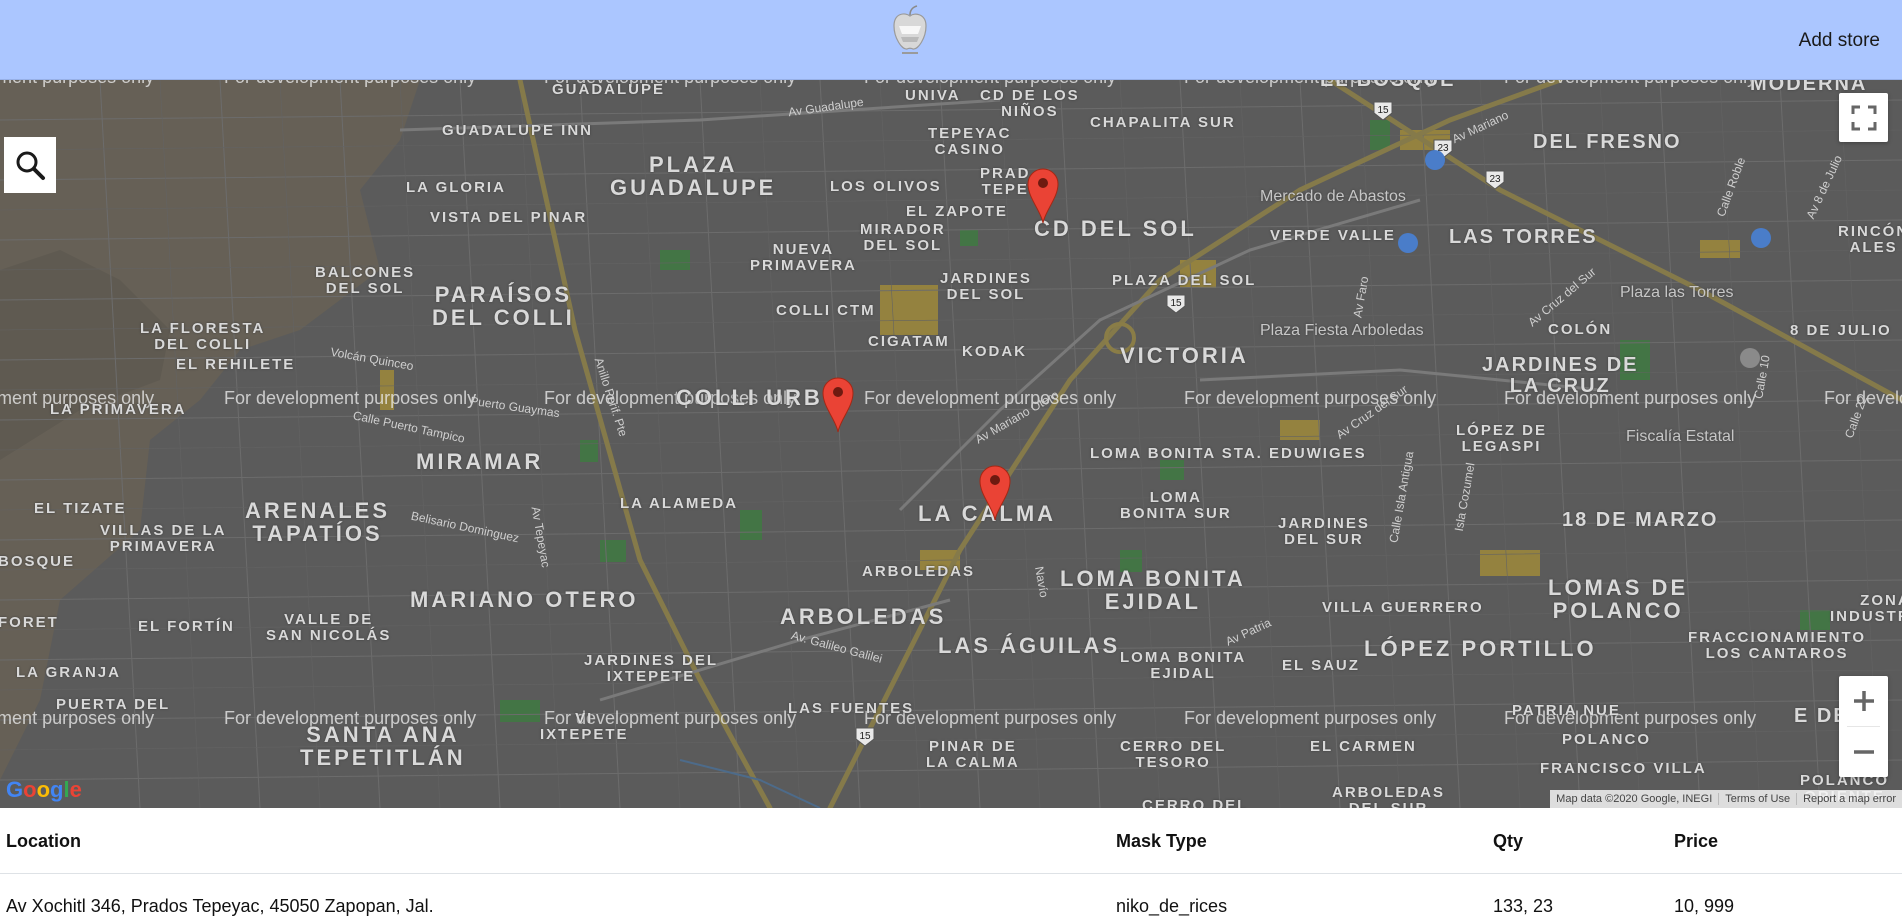 This screenshot has height=917, width=1902. What do you see at coordinates (1757, 799) in the screenshot?
I see `terms-of-use-link: Terms of Use` at bounding box center [1757, 799].